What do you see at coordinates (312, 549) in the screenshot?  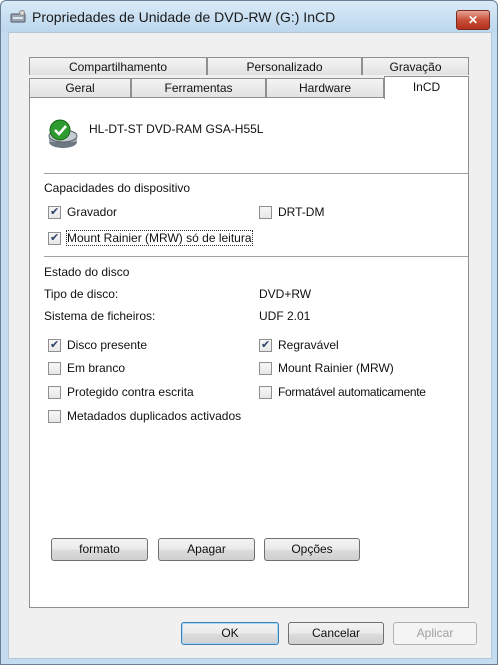 I see `opcoes-button: Opções` at bounding box center [312, 549].